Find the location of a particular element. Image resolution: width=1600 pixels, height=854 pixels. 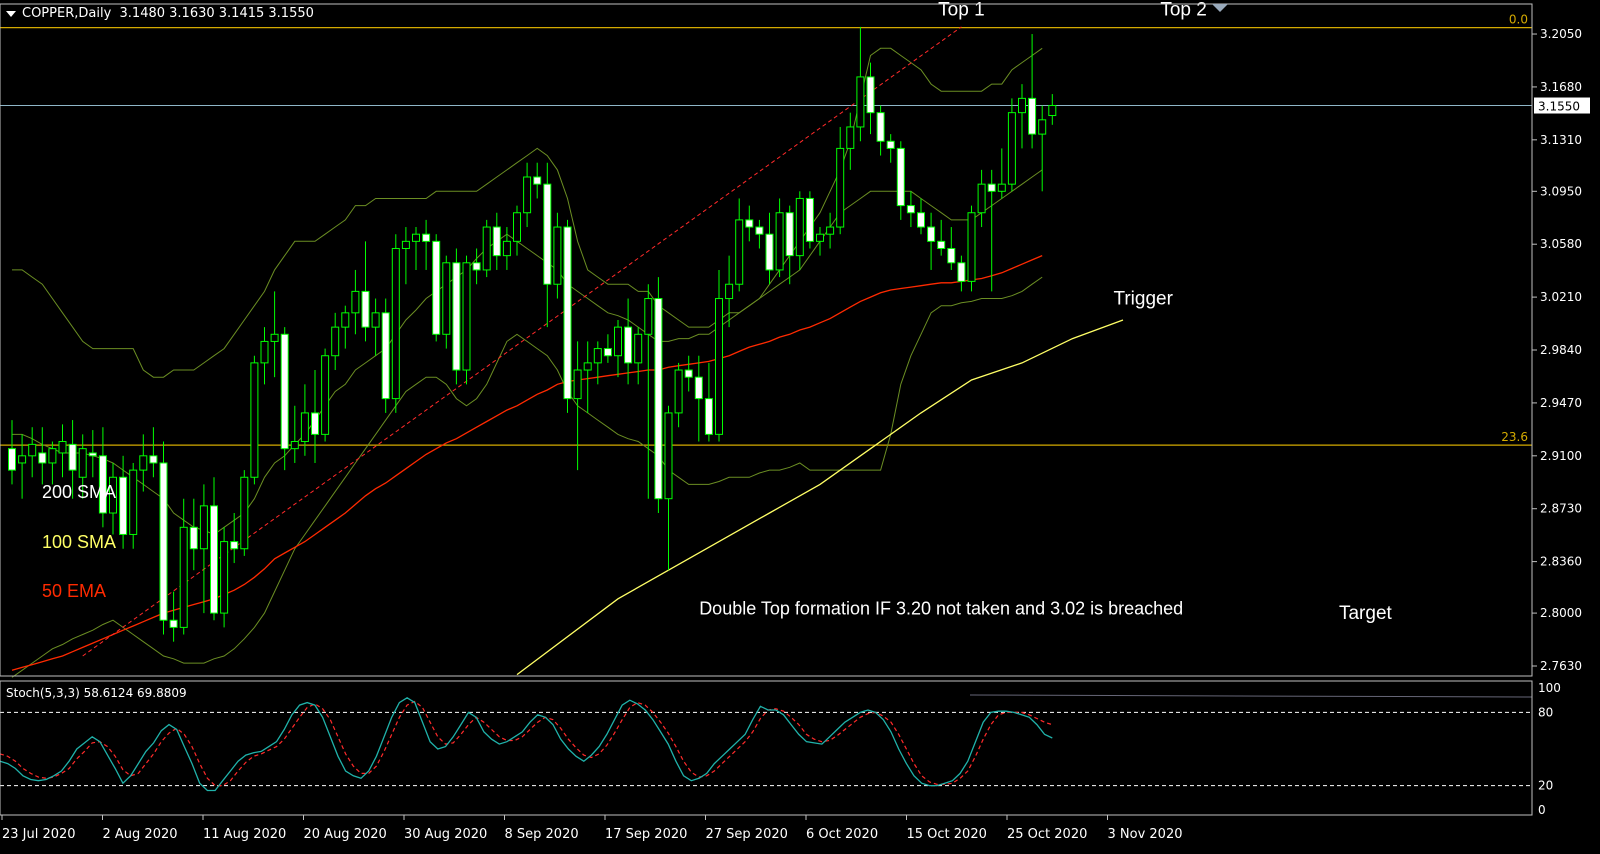

x-tick-label: 23 Jul 2020 is located at coordinates (39, 834).